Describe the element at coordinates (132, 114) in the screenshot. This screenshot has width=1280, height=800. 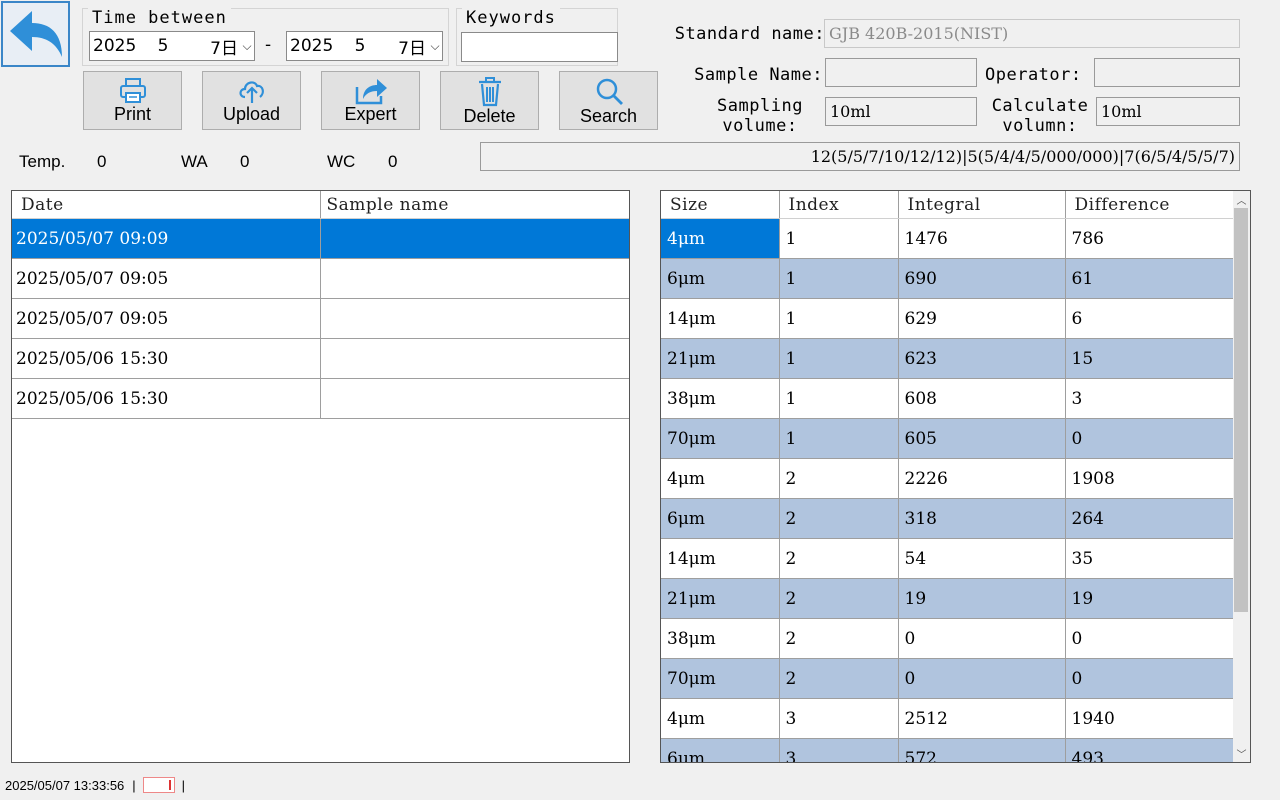
I see `print-label: Print` at that location.